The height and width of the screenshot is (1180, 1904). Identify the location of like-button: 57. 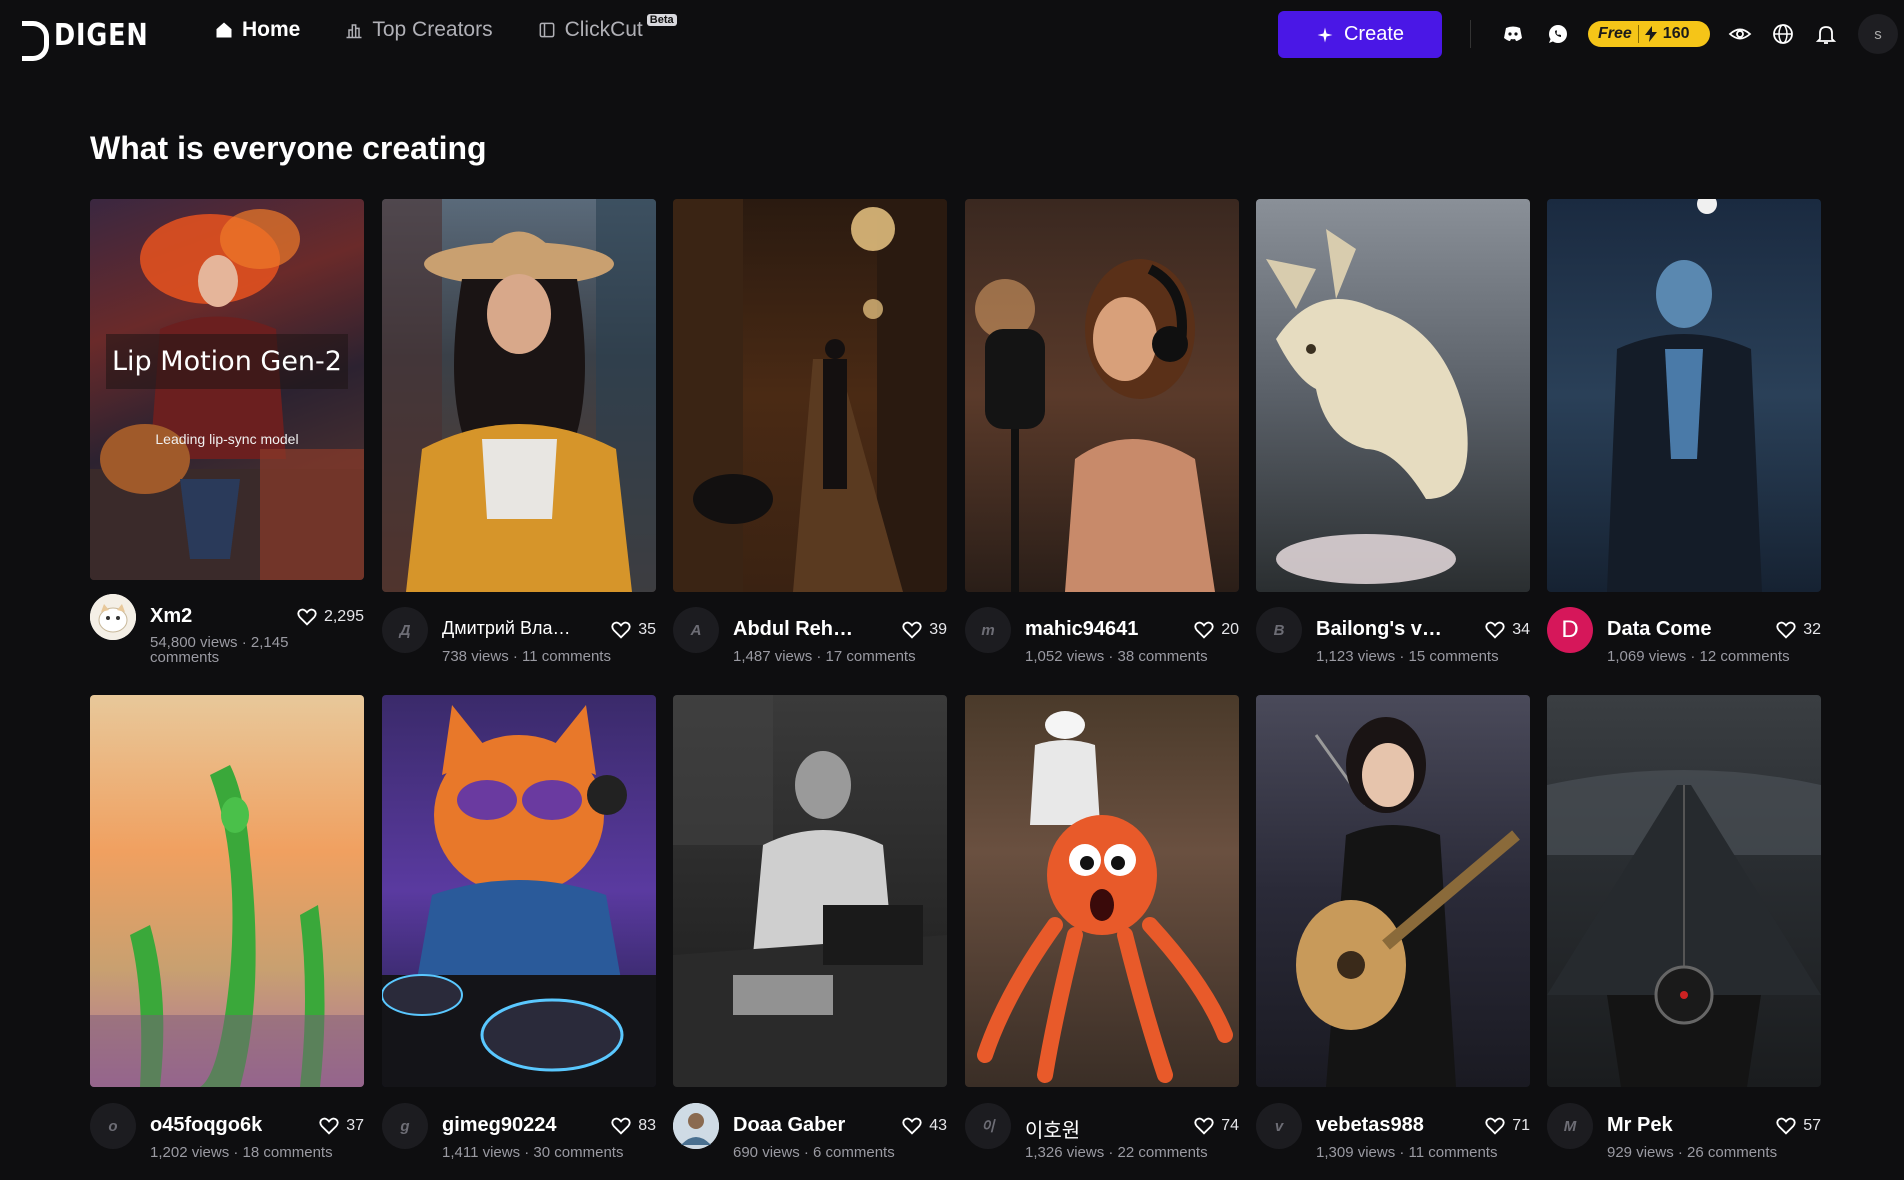
(1798, 1126).